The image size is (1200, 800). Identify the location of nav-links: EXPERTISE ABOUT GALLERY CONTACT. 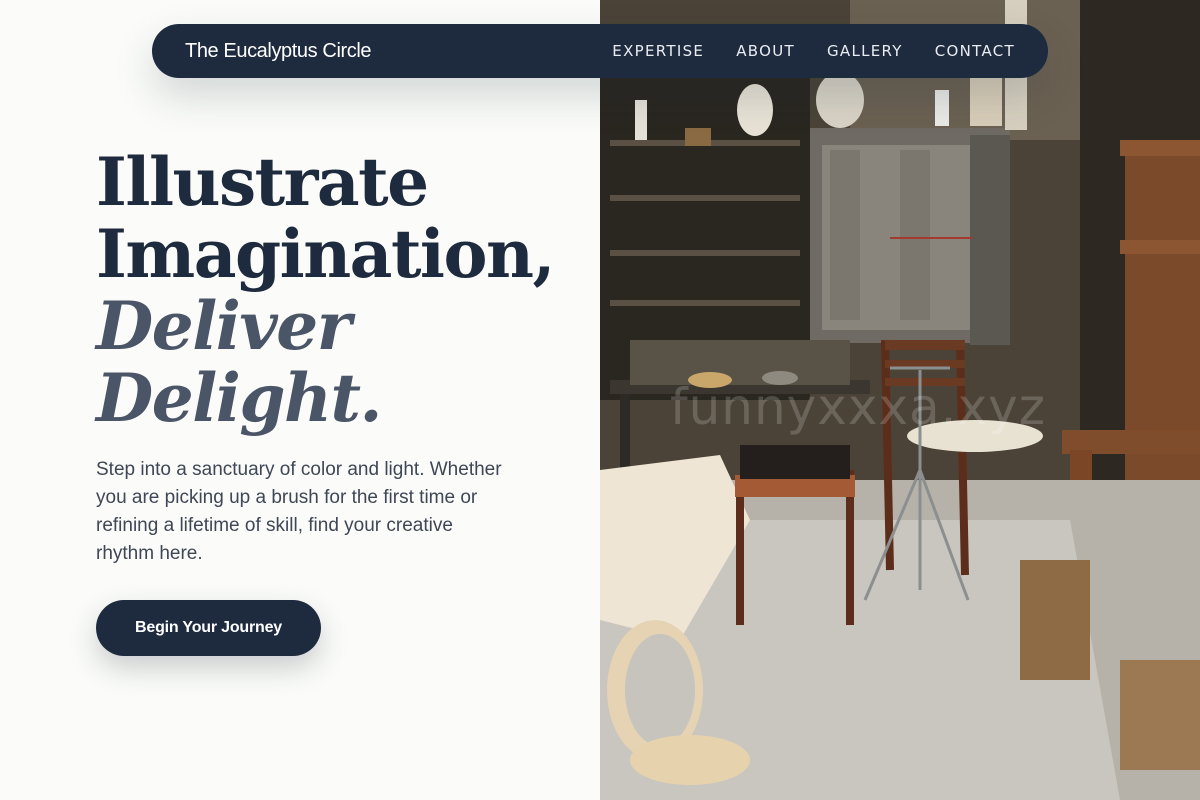
(813, 51).